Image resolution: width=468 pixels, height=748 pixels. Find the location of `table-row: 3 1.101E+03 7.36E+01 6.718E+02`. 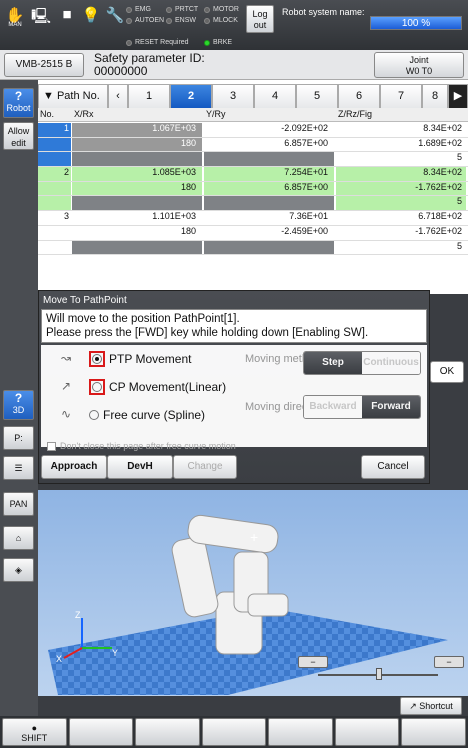

table-row: 3 1.101E+03 7.36E+01 6.718E+02 is located at coordinates (253, 218).